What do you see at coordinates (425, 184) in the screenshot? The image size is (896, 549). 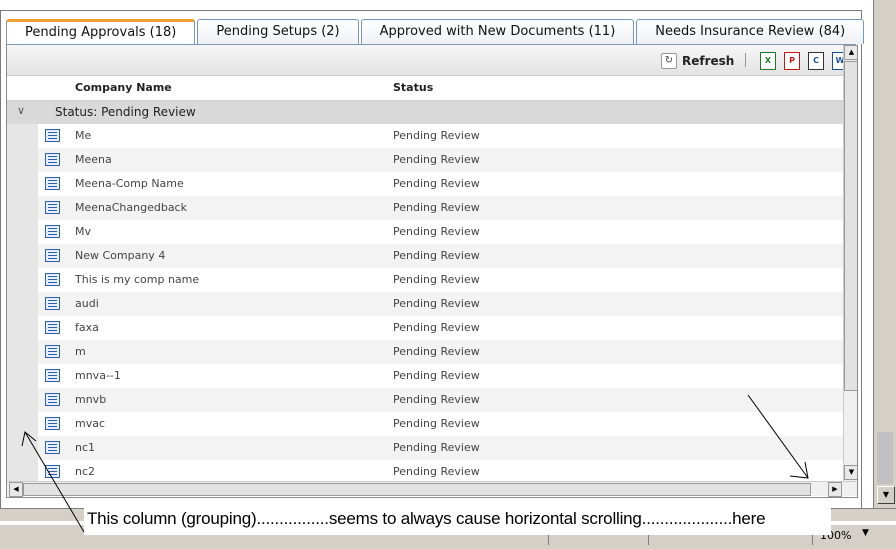 I see `table-row: Meena-Comp Name Pending Review` at bounding box center [425, 184].